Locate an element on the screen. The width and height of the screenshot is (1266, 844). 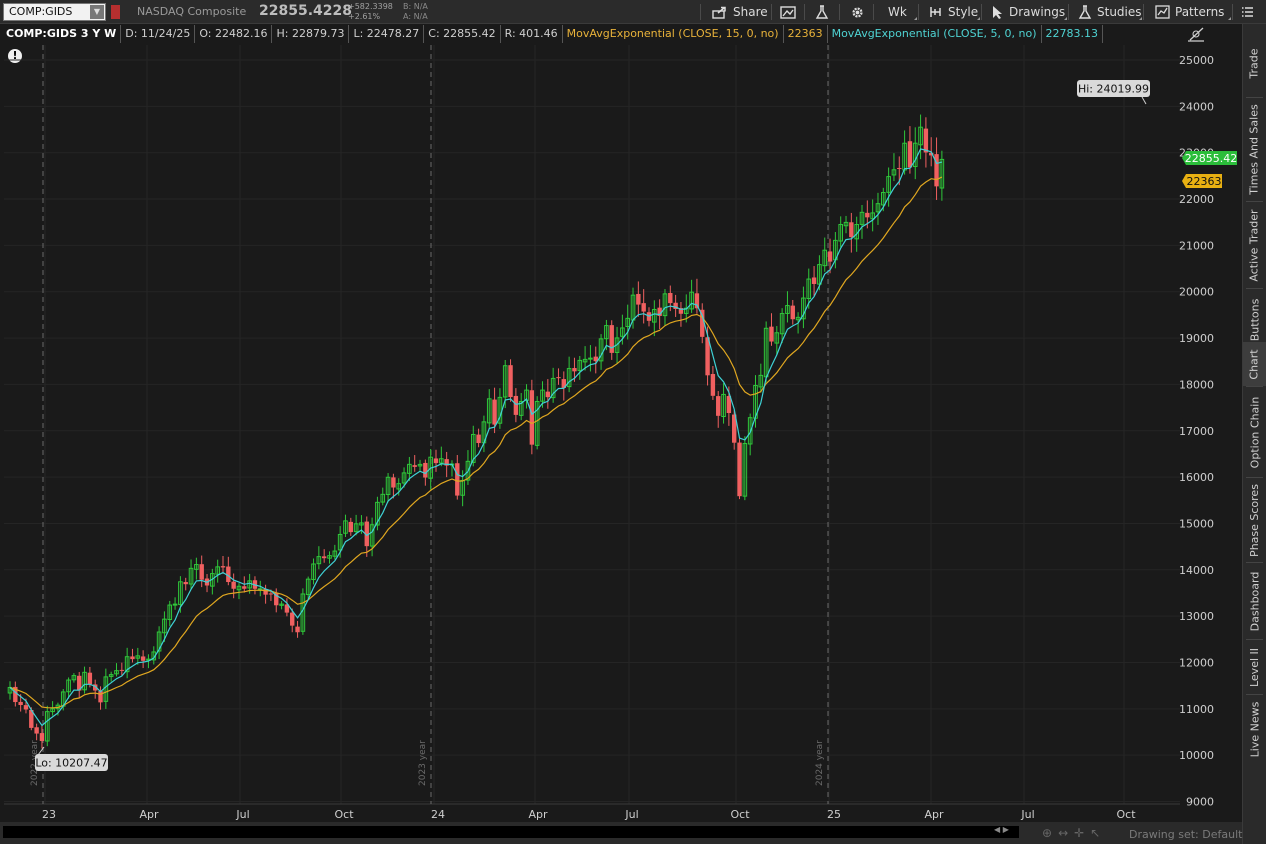
tab-chart: Chart is located at coordinates (1254, 364).